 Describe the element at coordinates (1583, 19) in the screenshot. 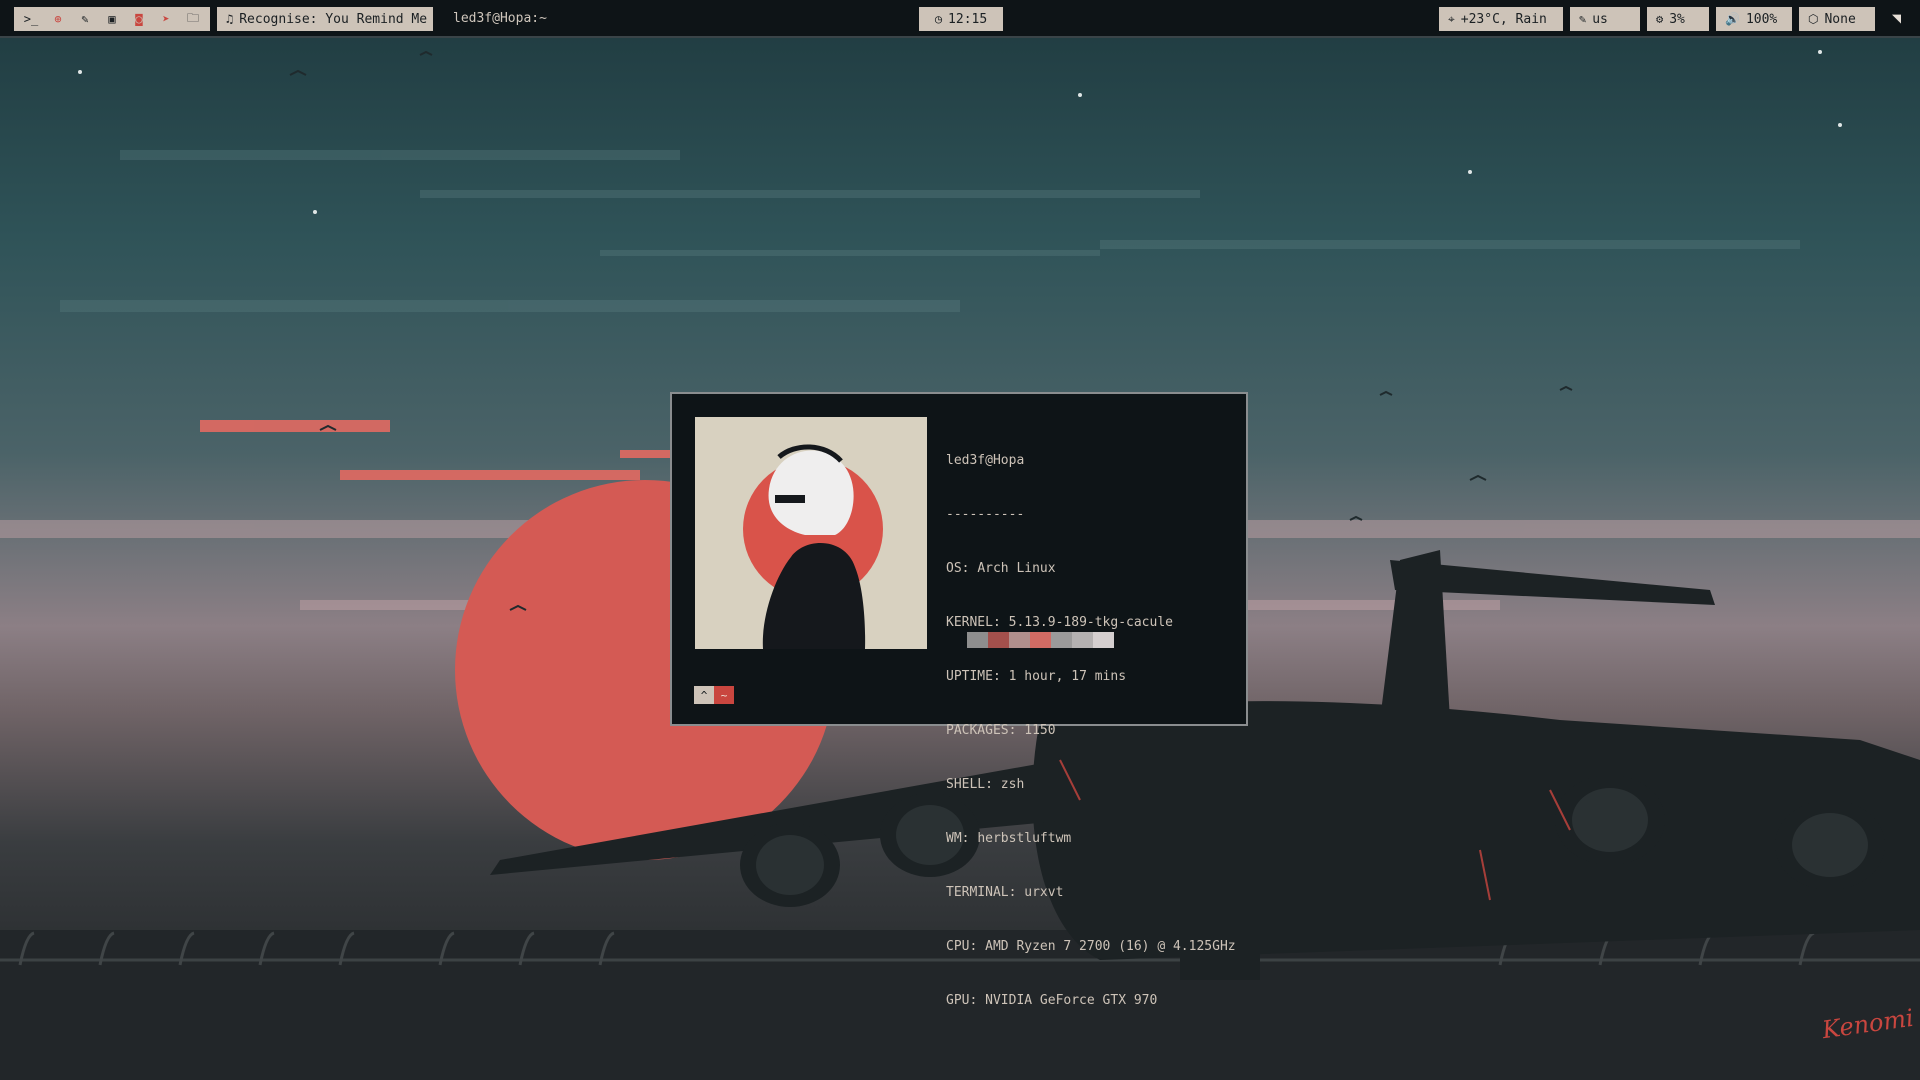

I see `pencil-icon: ✎` at that location.